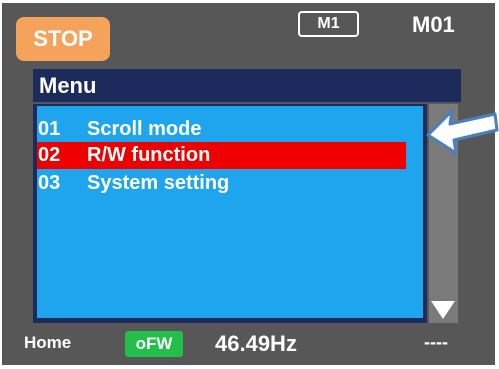 This screenshot has height=369, width=499. I want to click on menu-item-number: 01, so click(49, 129).